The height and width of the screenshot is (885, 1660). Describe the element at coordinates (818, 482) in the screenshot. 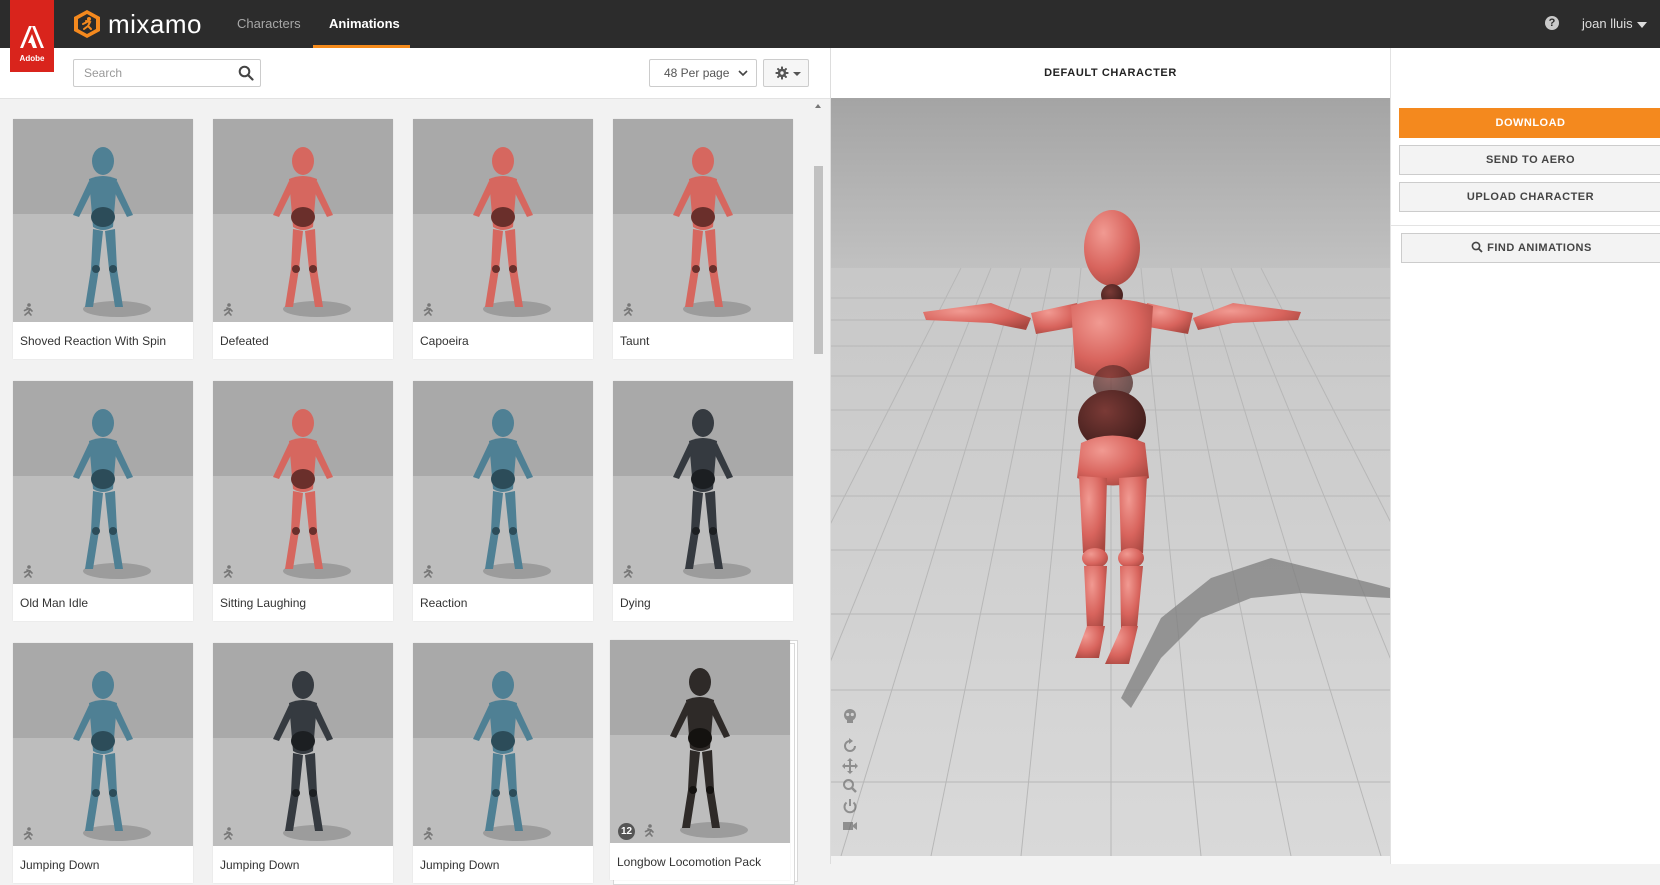

I see `scrollbar` at that location.